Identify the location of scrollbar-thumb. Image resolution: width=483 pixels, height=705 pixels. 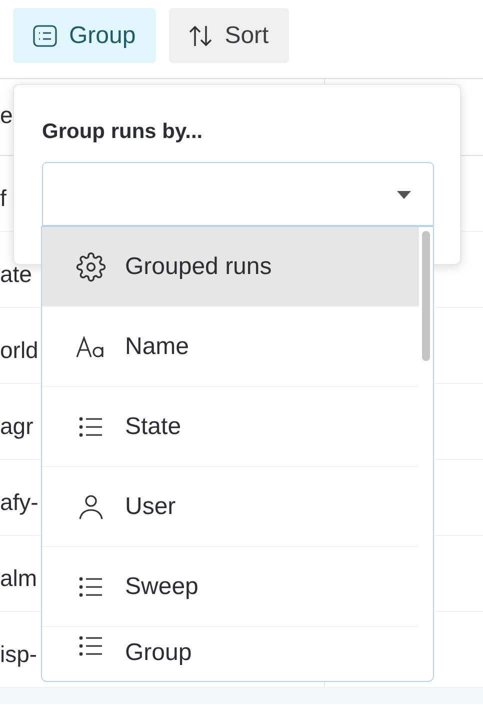
(426, 296).